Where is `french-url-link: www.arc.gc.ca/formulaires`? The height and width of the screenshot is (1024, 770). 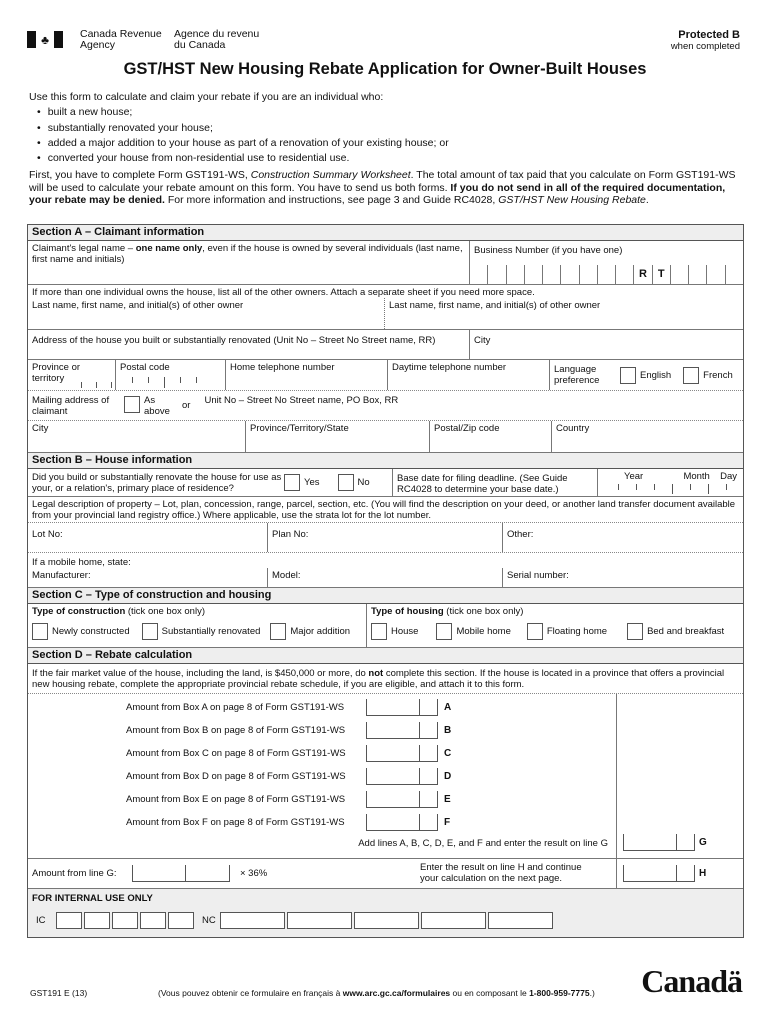 french-url-link: www.arc.gc.ca/formulaires is located at coordinates (396, 993).